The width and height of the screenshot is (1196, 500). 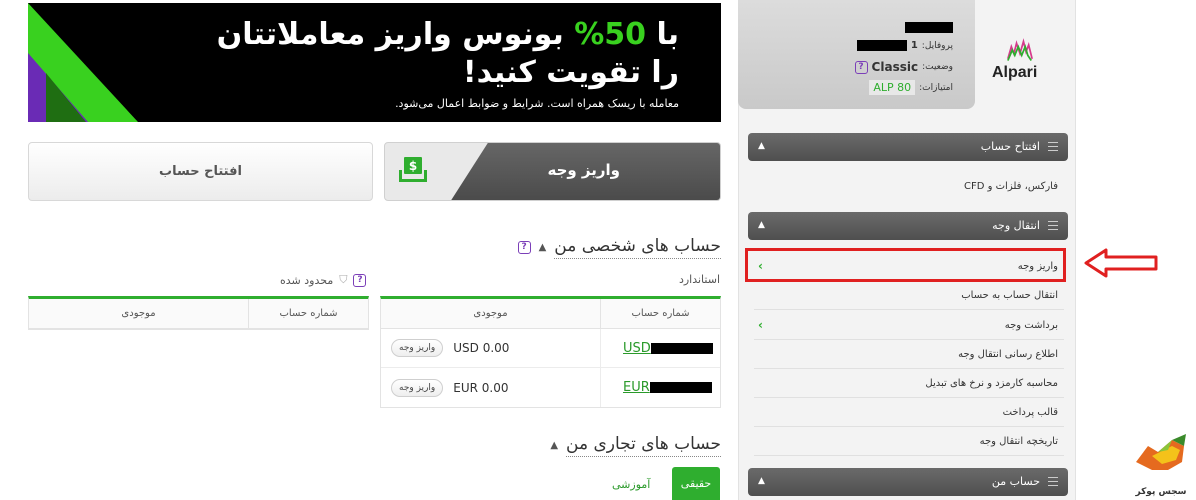 I want to click on business-accounts-heading: حساب های تجاری من ▲, so click(x=635, y=445).